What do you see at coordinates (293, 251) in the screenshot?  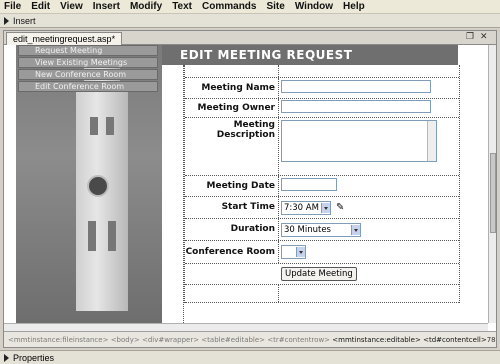 I see `conference-room-select` at bounding box center [293, 251].